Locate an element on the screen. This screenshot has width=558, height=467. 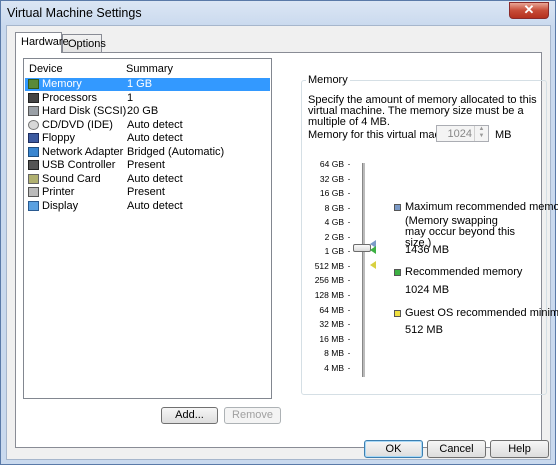
scale-label: 16 GB is located at coordinates (331, 193).